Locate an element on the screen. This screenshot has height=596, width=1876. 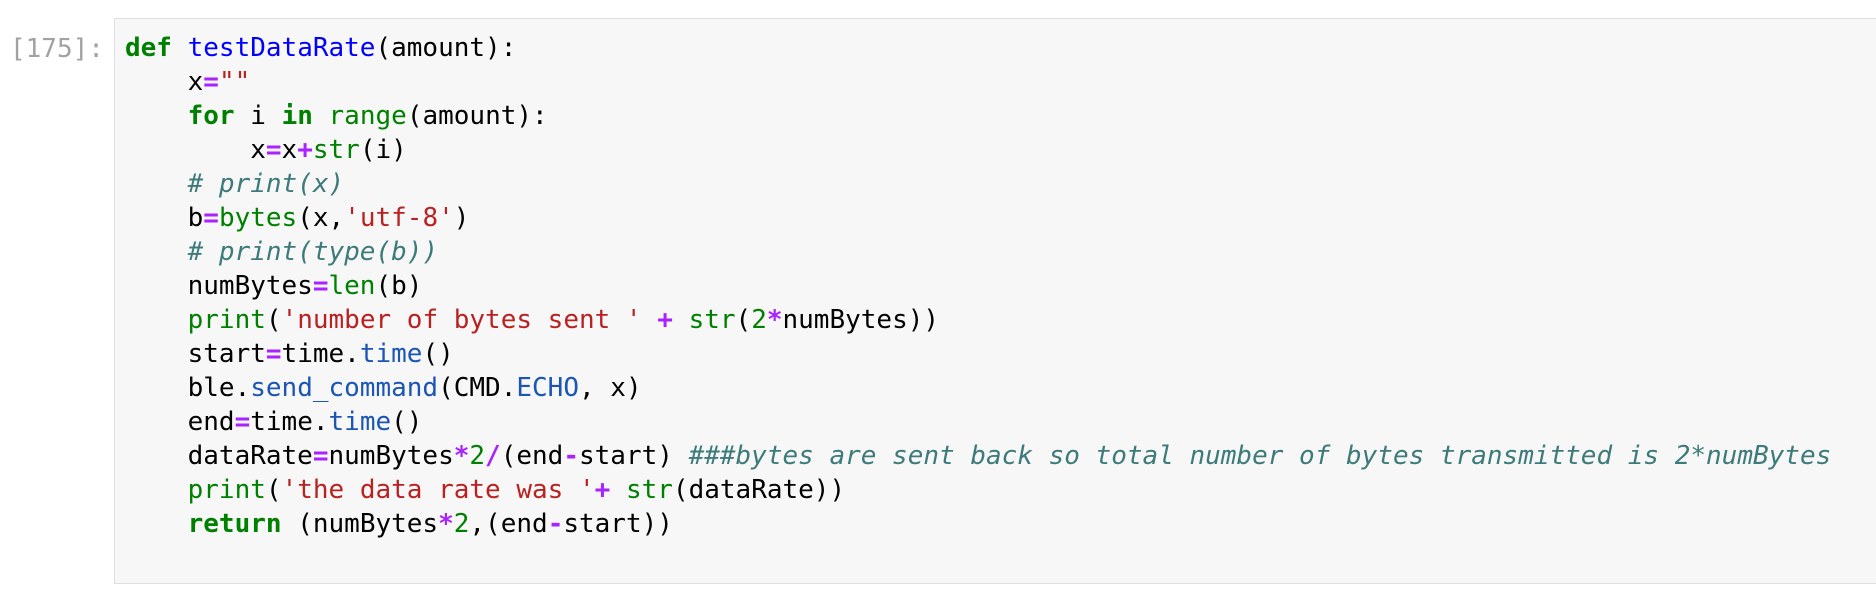
code-text-token: numBytes)) is located at coordinates (861, 320).